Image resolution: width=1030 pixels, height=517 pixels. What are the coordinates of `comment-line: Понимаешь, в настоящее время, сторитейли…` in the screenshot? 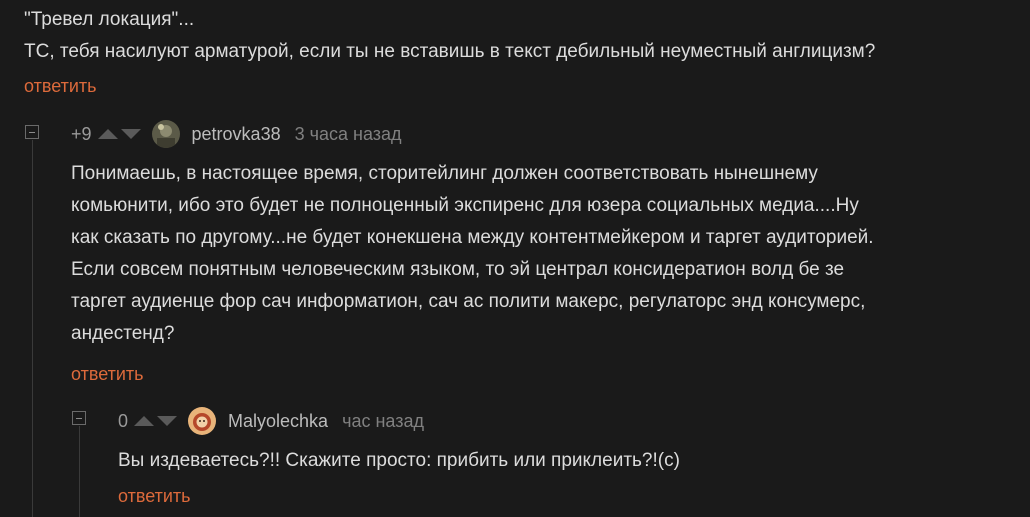 It's located at (444, 173).